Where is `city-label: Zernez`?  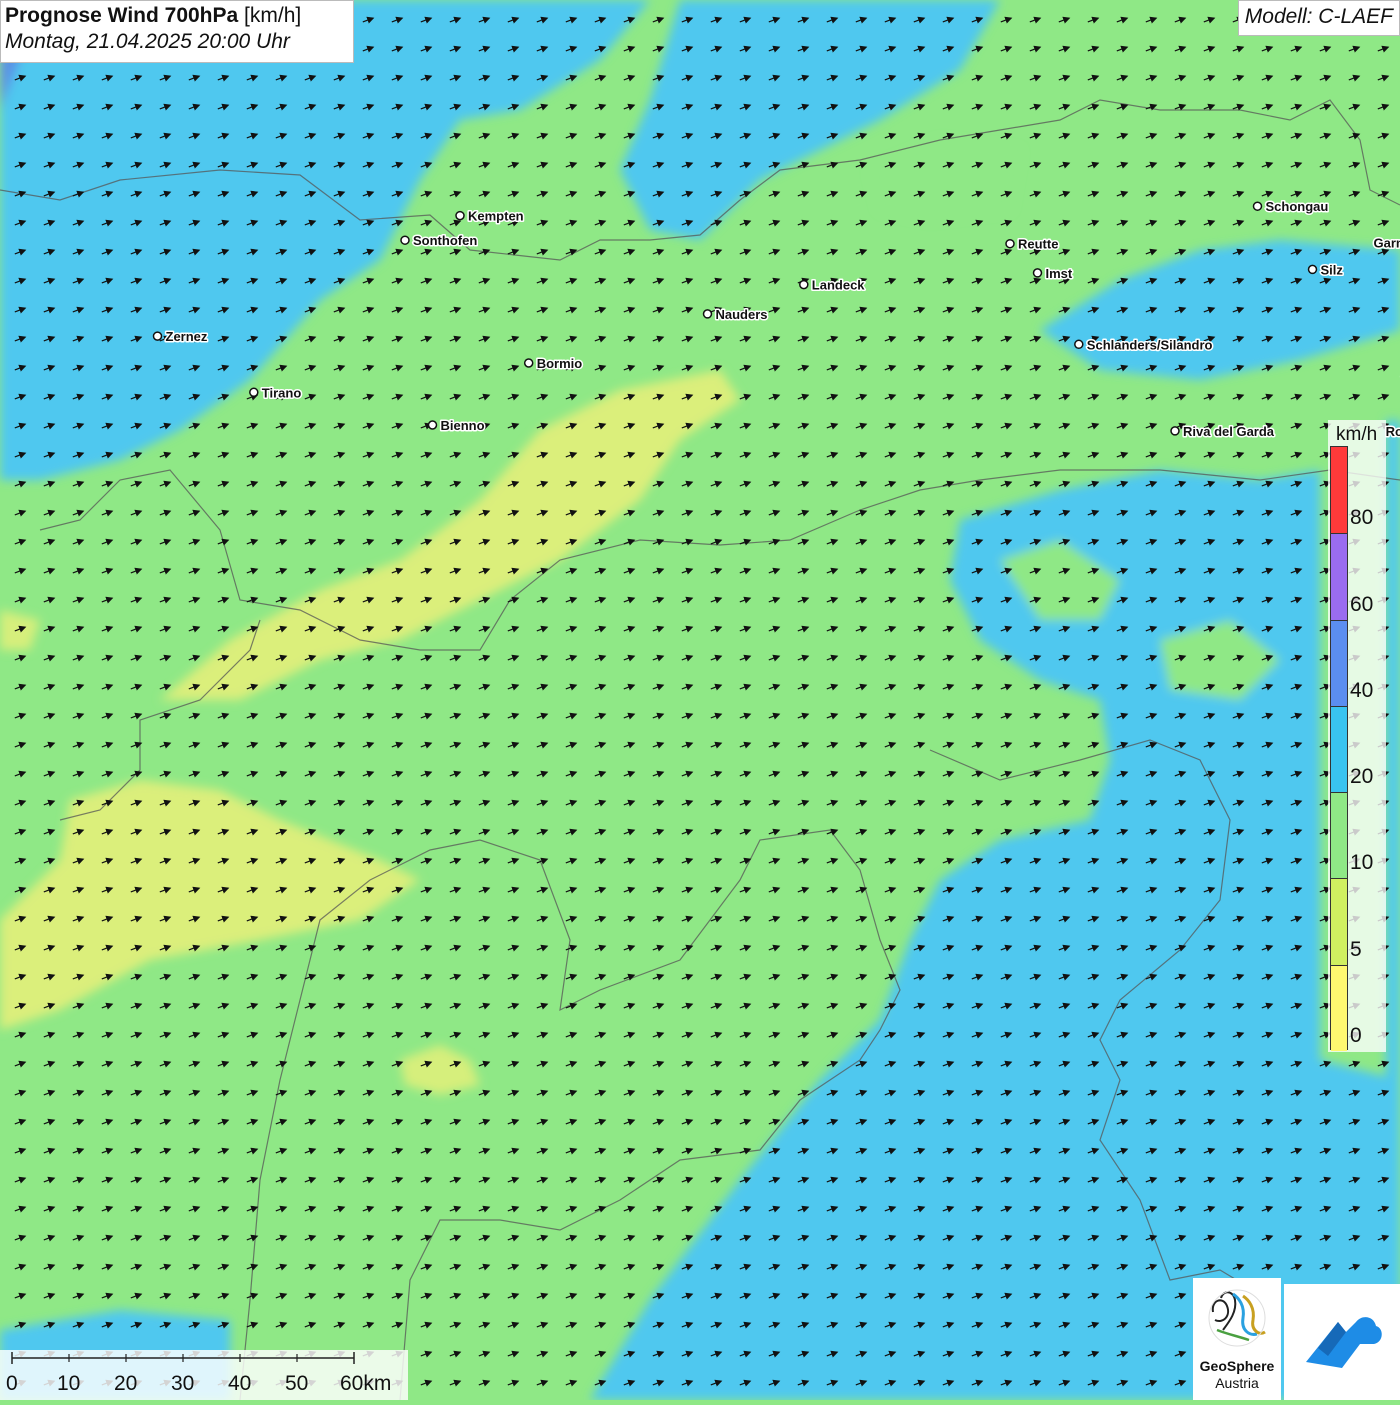
city-label: Zernez is located at coordinates (187, 336).